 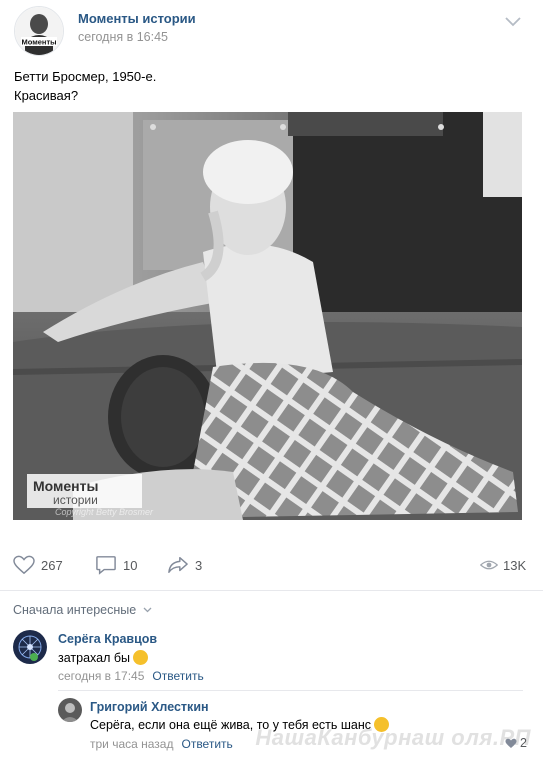 I want to click on comment-author-link: Григорий Хлесткин, so click(x=149, y=707).